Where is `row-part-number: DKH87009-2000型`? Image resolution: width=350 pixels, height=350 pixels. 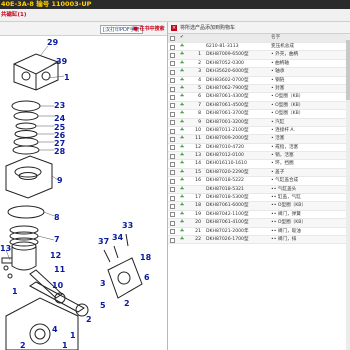
row-part-number: DKH87009-2000型 is located at coordinates (227, 139).